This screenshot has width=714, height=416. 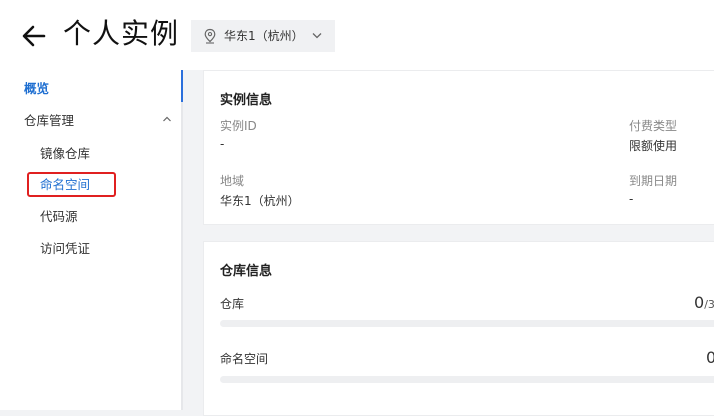 What do you see at coordinates (317, 36) in the screenshot?
I see `chevron-down-icon` at bounding box center [317, 36].